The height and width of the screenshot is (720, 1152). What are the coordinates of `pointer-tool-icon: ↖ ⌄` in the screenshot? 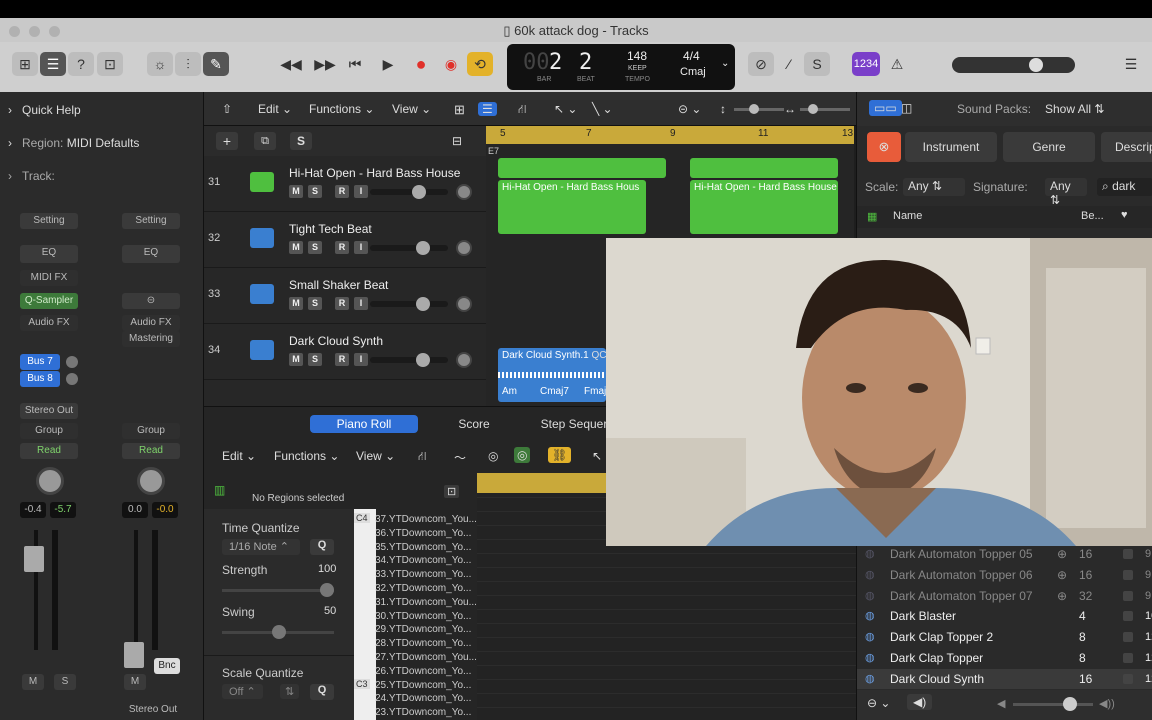 It's located at (565, 109).